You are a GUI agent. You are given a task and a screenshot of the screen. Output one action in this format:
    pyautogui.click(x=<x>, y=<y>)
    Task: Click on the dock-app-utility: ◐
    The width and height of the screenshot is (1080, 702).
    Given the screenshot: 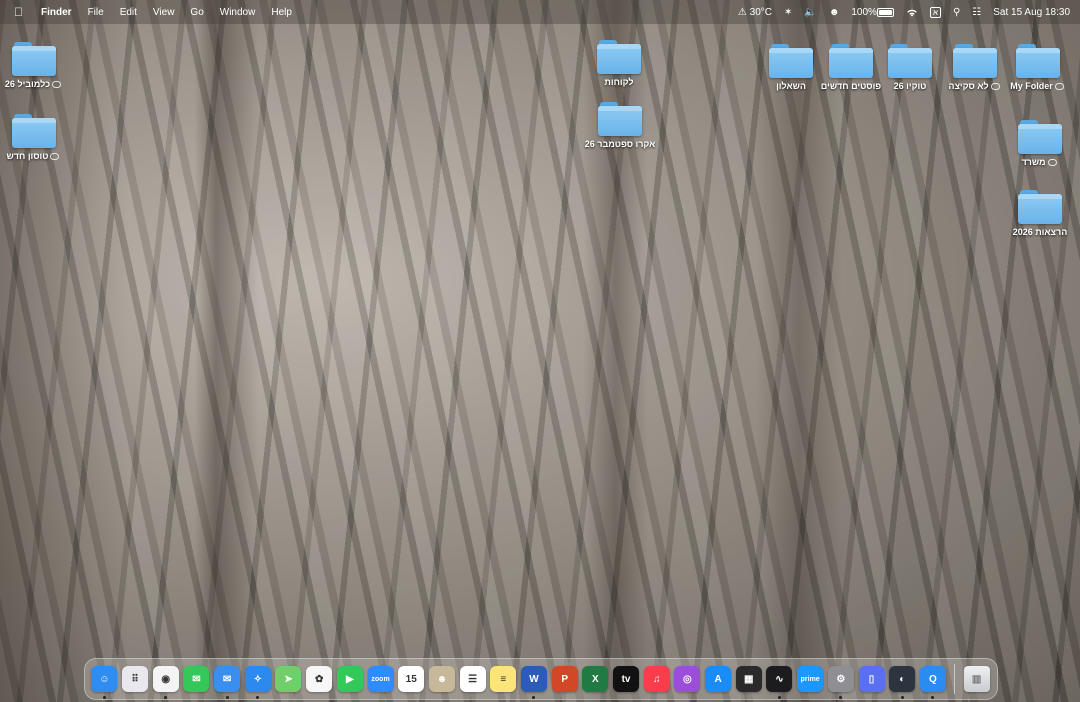 What is the action you would take?
    pyautogui.click(x=902, y=681)
    